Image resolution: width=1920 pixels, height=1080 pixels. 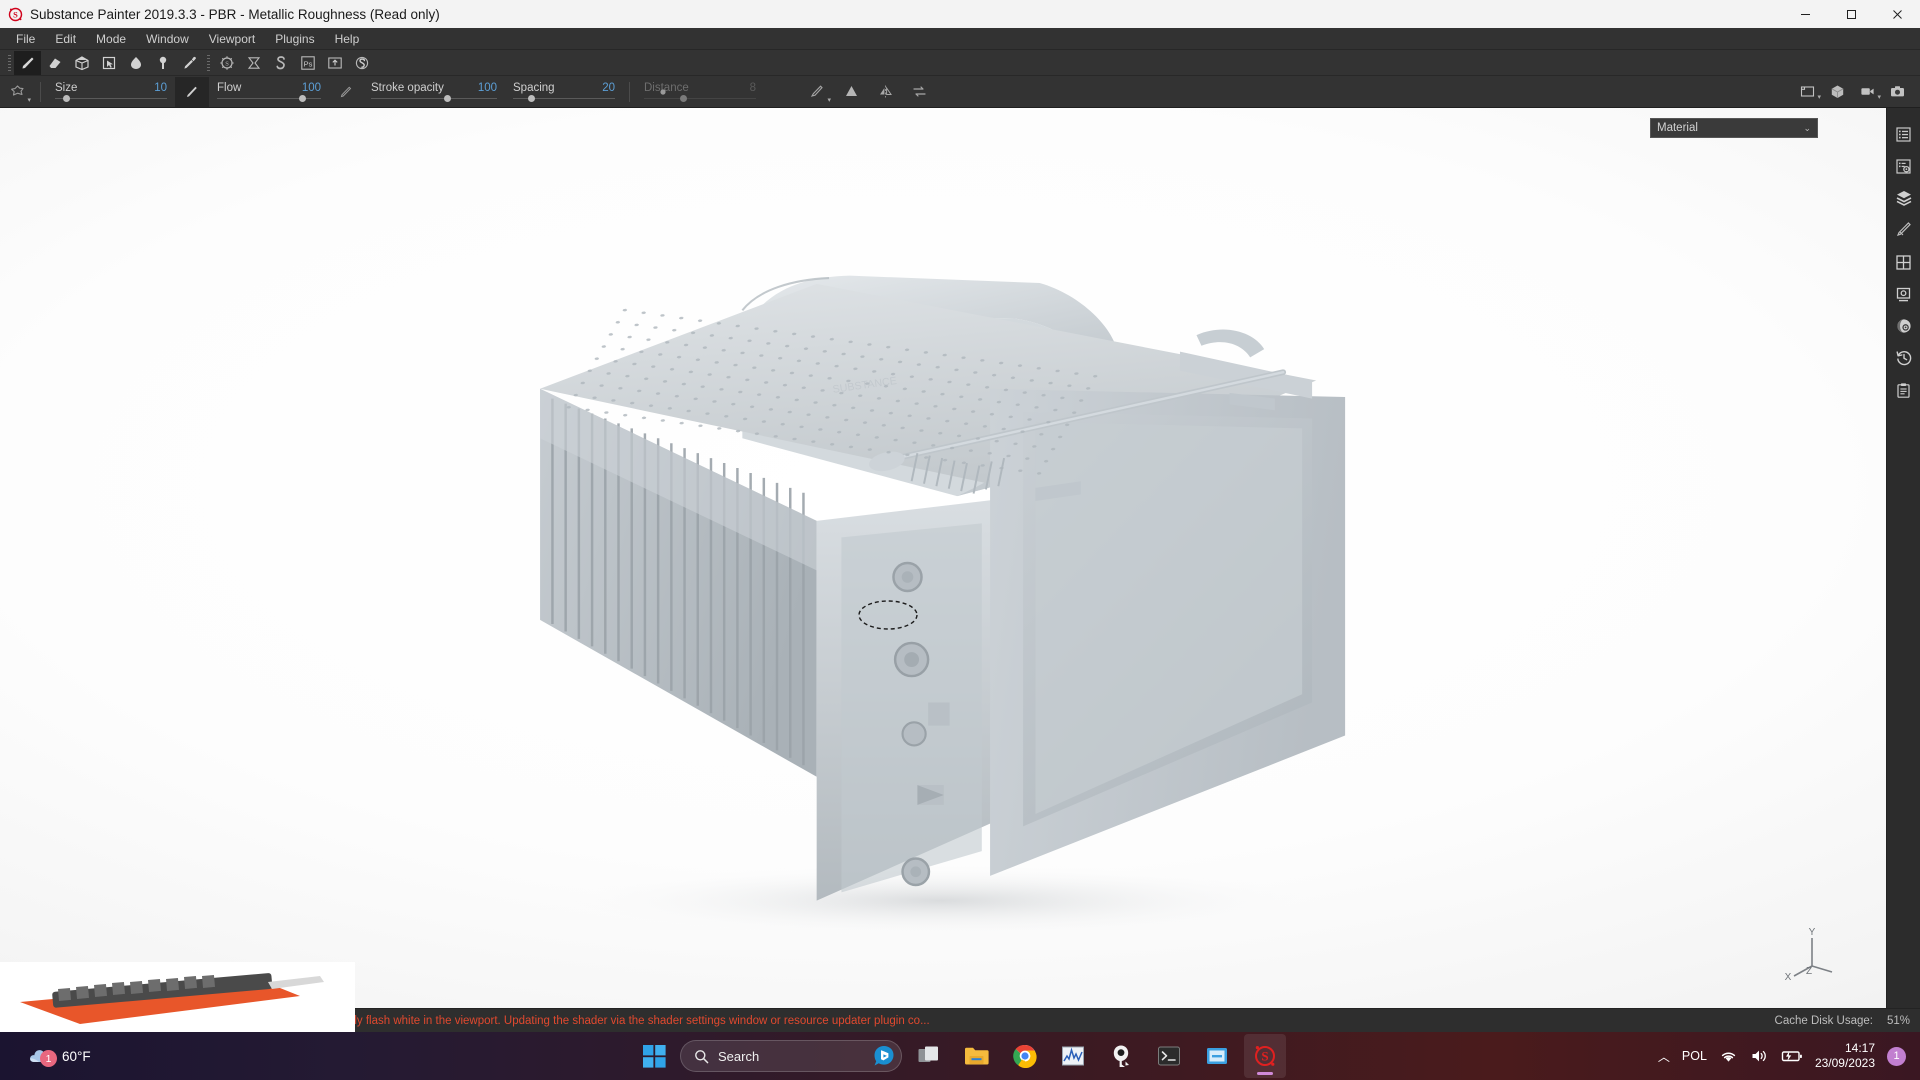 What do you see at coordinates (1677, 128) in the screenshot?
I see `material-dropdown-value: Material` at bounding box center [1677, 128].